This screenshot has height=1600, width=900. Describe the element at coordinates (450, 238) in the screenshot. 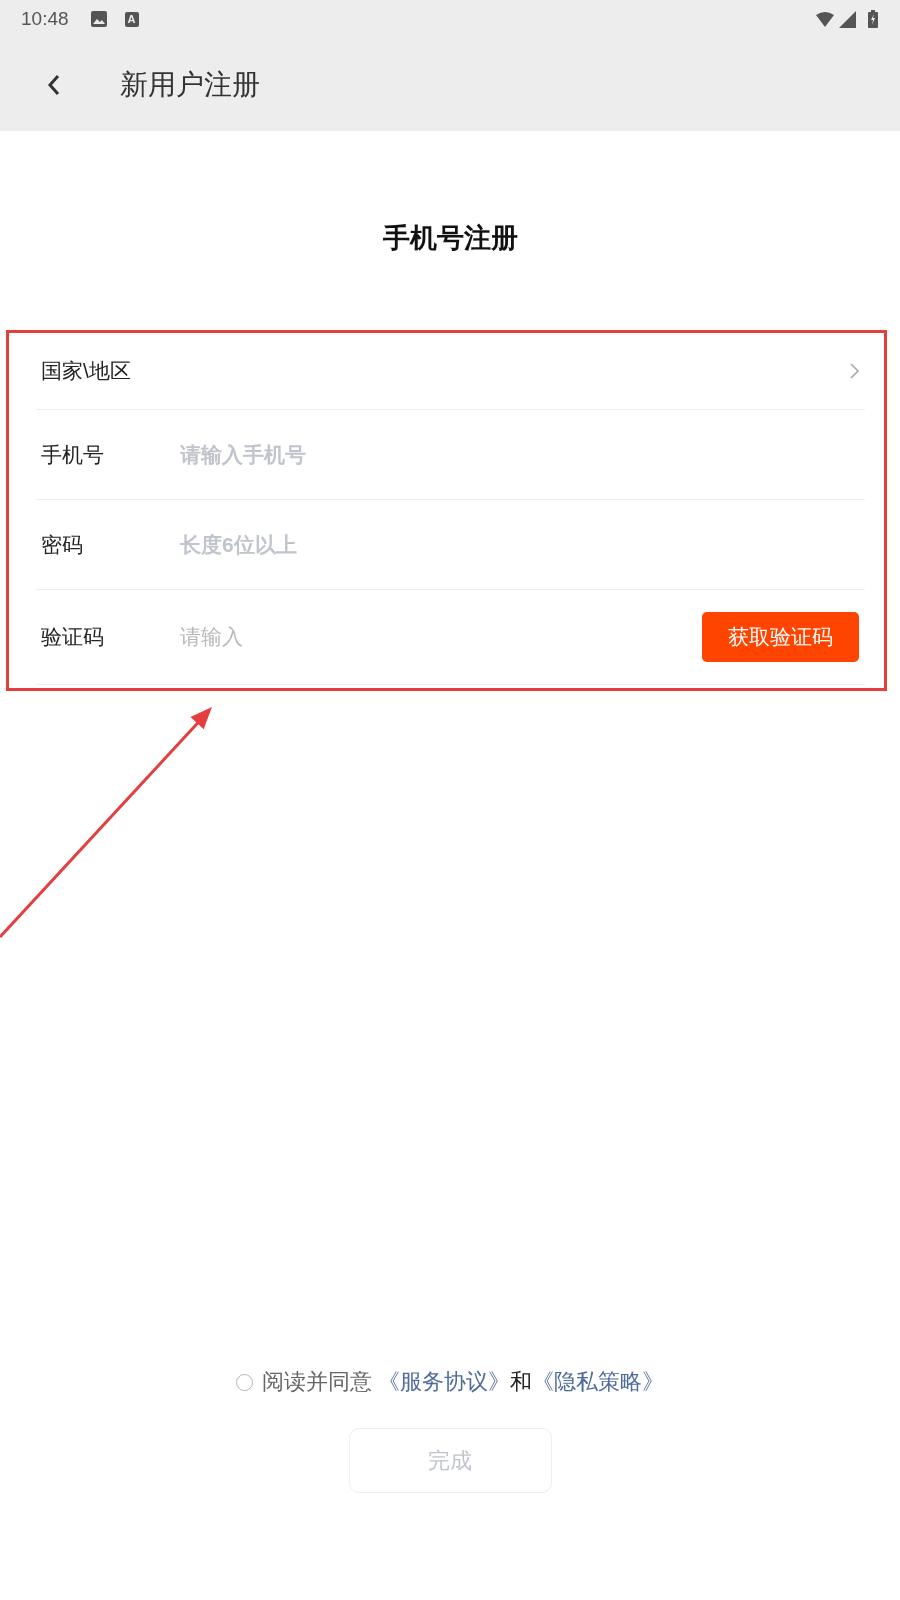

I see `page-title: 手机号注册` at that location.